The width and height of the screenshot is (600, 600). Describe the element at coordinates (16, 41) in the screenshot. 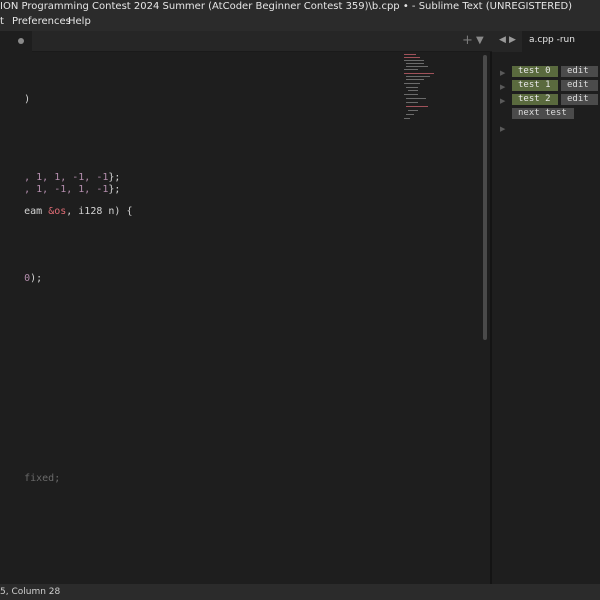

I see `tab-b-cpp` at that location.